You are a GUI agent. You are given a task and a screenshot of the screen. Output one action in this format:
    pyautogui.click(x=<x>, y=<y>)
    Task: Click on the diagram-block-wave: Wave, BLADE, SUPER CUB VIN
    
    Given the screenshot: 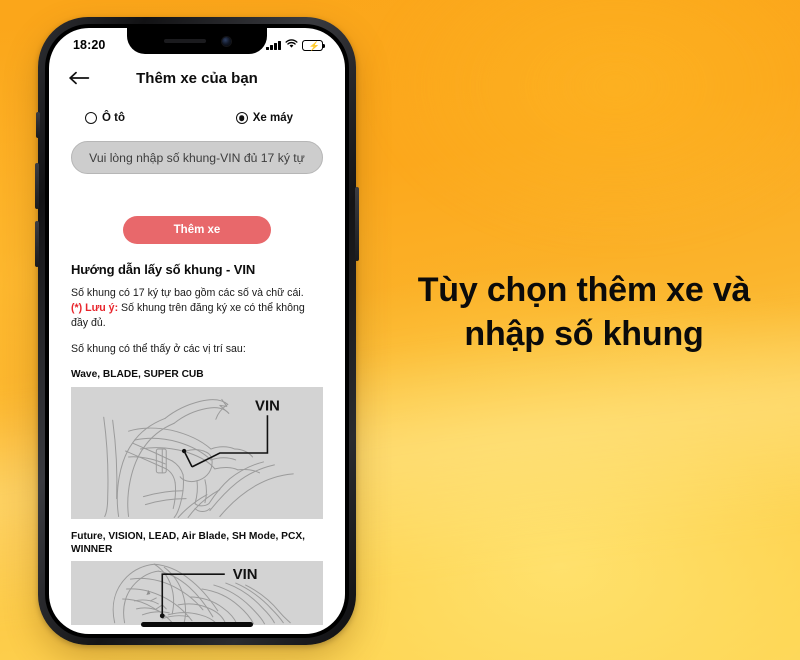 What is the action you would take?
    pyautogui.click(x=197, y=443)
    